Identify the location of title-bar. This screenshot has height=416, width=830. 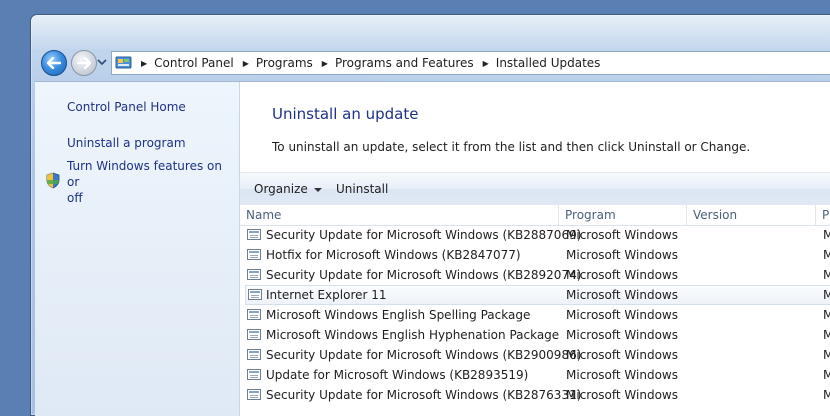
(430, 32).